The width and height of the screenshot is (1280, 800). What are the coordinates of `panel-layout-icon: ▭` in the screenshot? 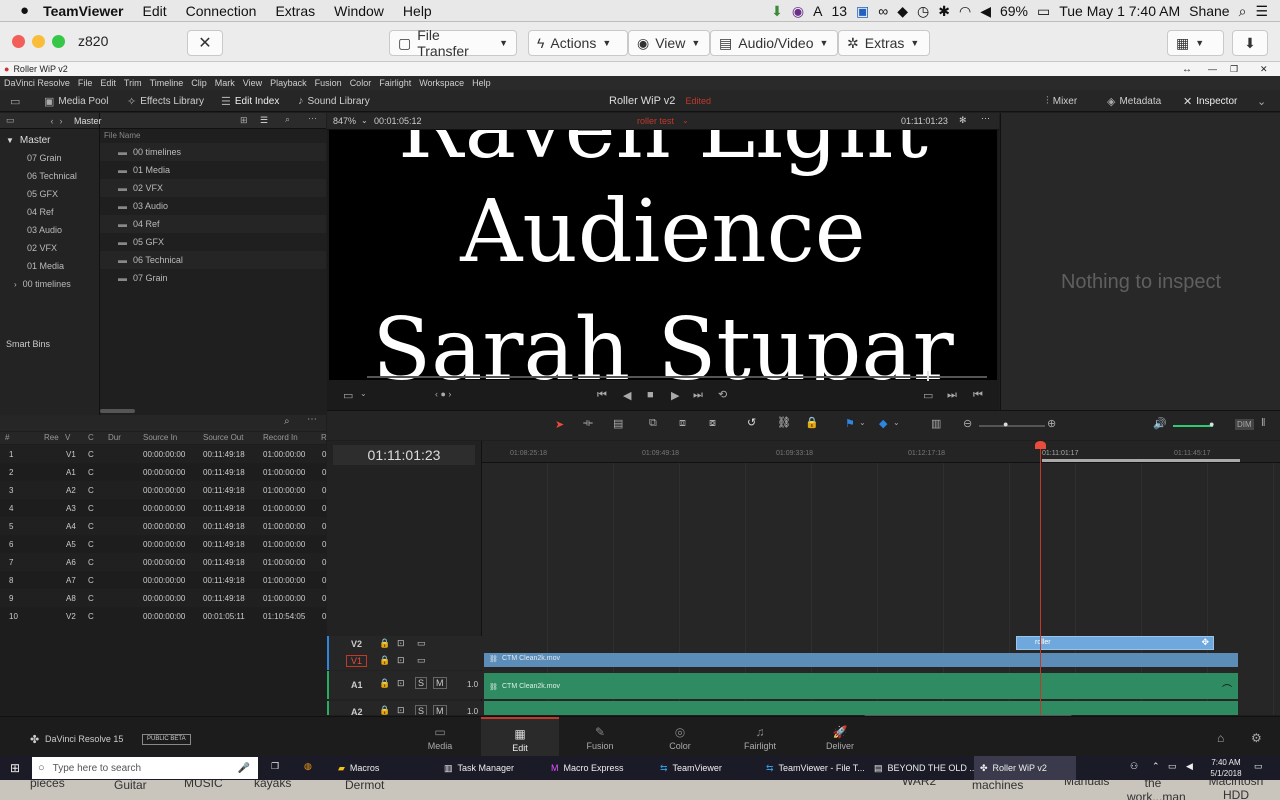 It's located at (10, 120).